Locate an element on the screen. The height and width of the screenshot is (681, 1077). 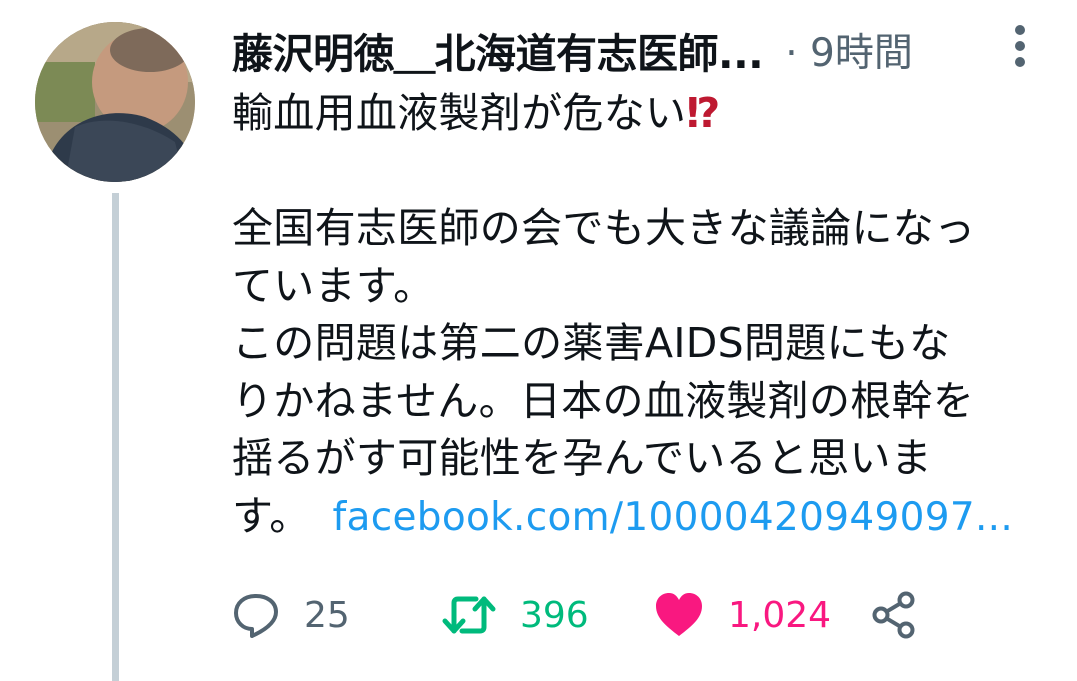
avatar is located at coordinates (115, 102).